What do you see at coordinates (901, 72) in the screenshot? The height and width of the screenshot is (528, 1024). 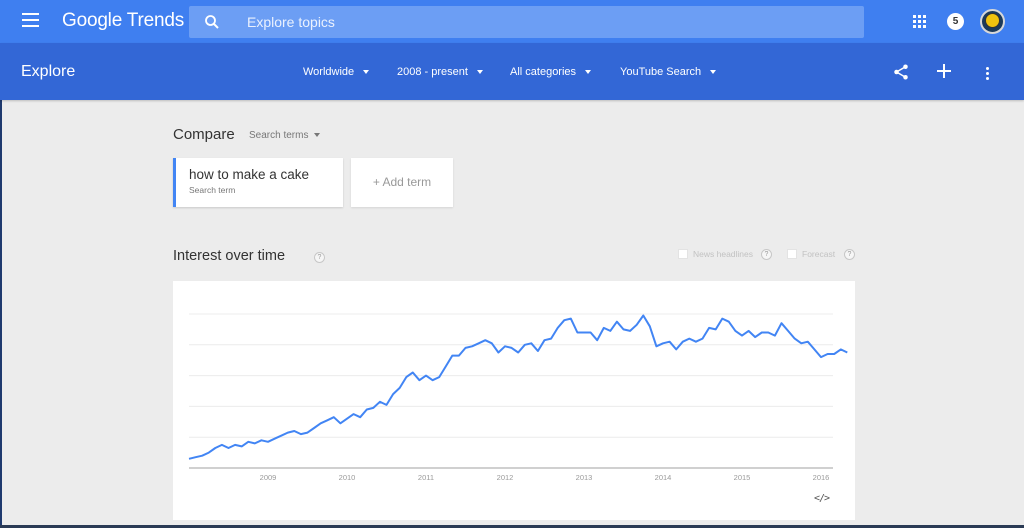 I see `share-icon` at bounding box center [901, 72].